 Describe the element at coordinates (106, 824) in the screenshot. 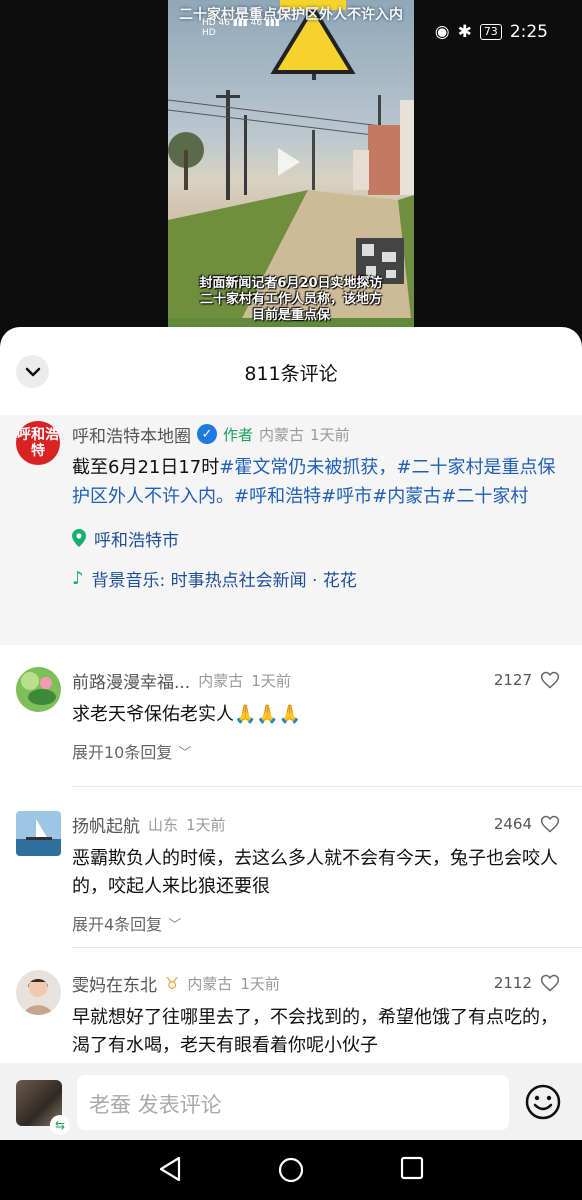

I see `comment-author-name: 扬帆起航` at that location.